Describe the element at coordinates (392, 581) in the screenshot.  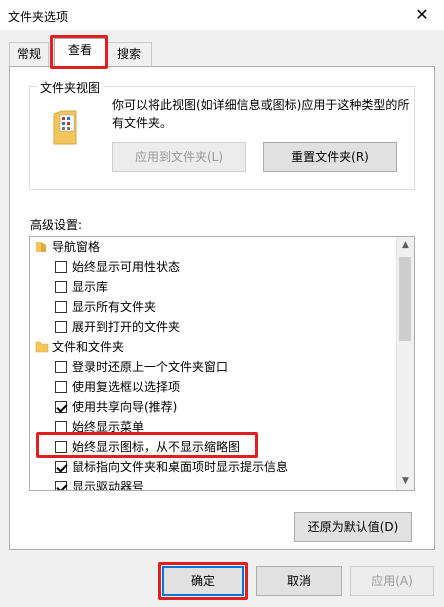
I see `apply-button: 应用(A)` at that location.